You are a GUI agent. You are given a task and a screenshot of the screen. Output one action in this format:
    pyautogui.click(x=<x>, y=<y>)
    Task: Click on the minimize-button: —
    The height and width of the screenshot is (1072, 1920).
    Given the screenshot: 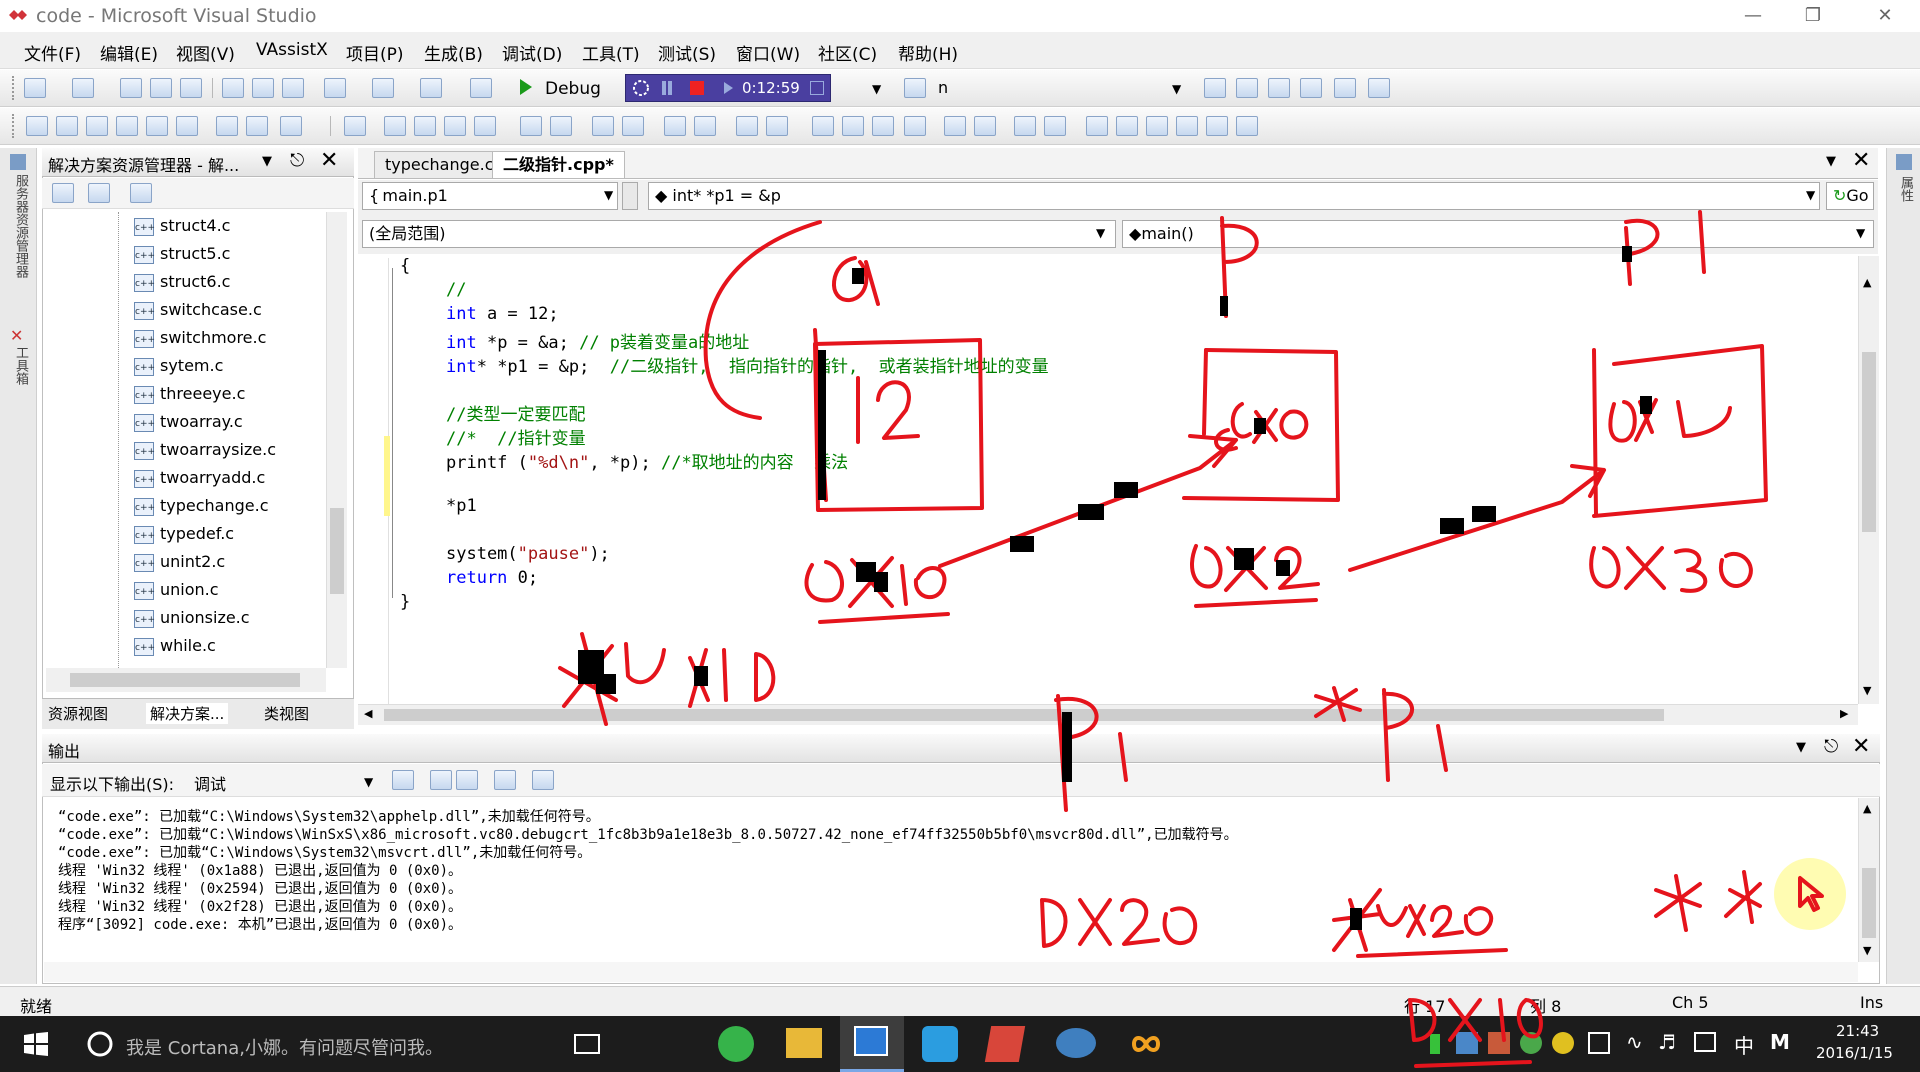 What is the action you would take?
    pyautogui.click(x=1753, y=16)
    